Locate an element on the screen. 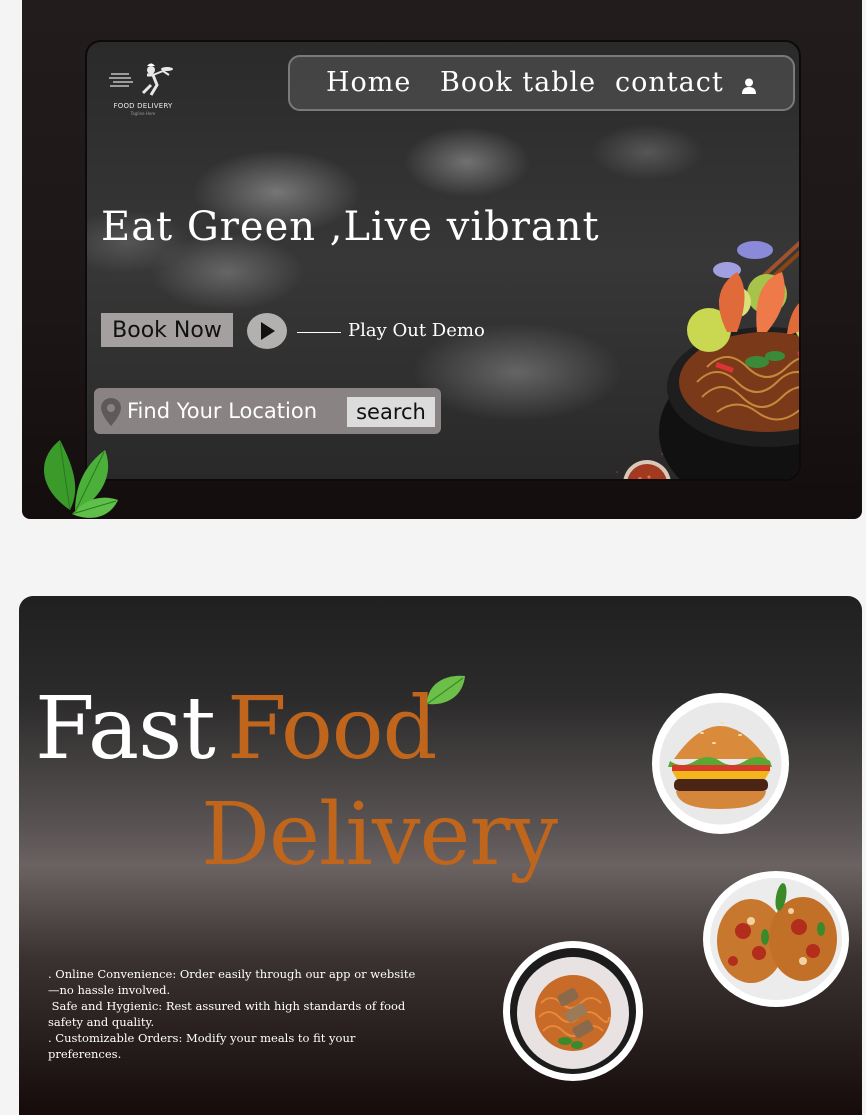  logo: FOOD DELIVERY Tagline Here is located at coordinates (143, 89).